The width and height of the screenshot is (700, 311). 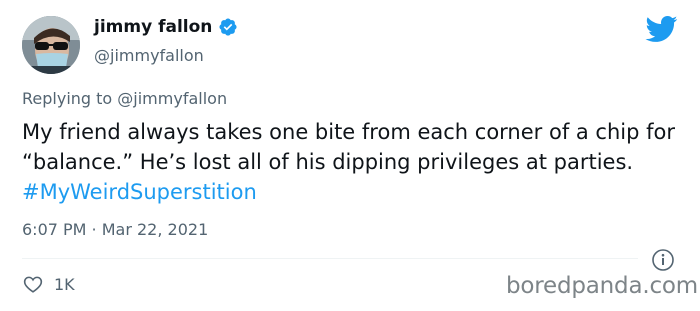 I want to click on watermark: boredpanda.com, so click(x=602, y=286).